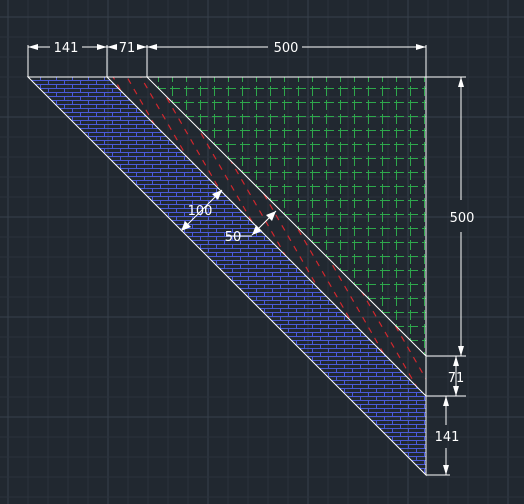  What do you see at coordinates (66, 48) in the screenshot?
I see `dim-top-left: 141` at bounding box center [66, 48].